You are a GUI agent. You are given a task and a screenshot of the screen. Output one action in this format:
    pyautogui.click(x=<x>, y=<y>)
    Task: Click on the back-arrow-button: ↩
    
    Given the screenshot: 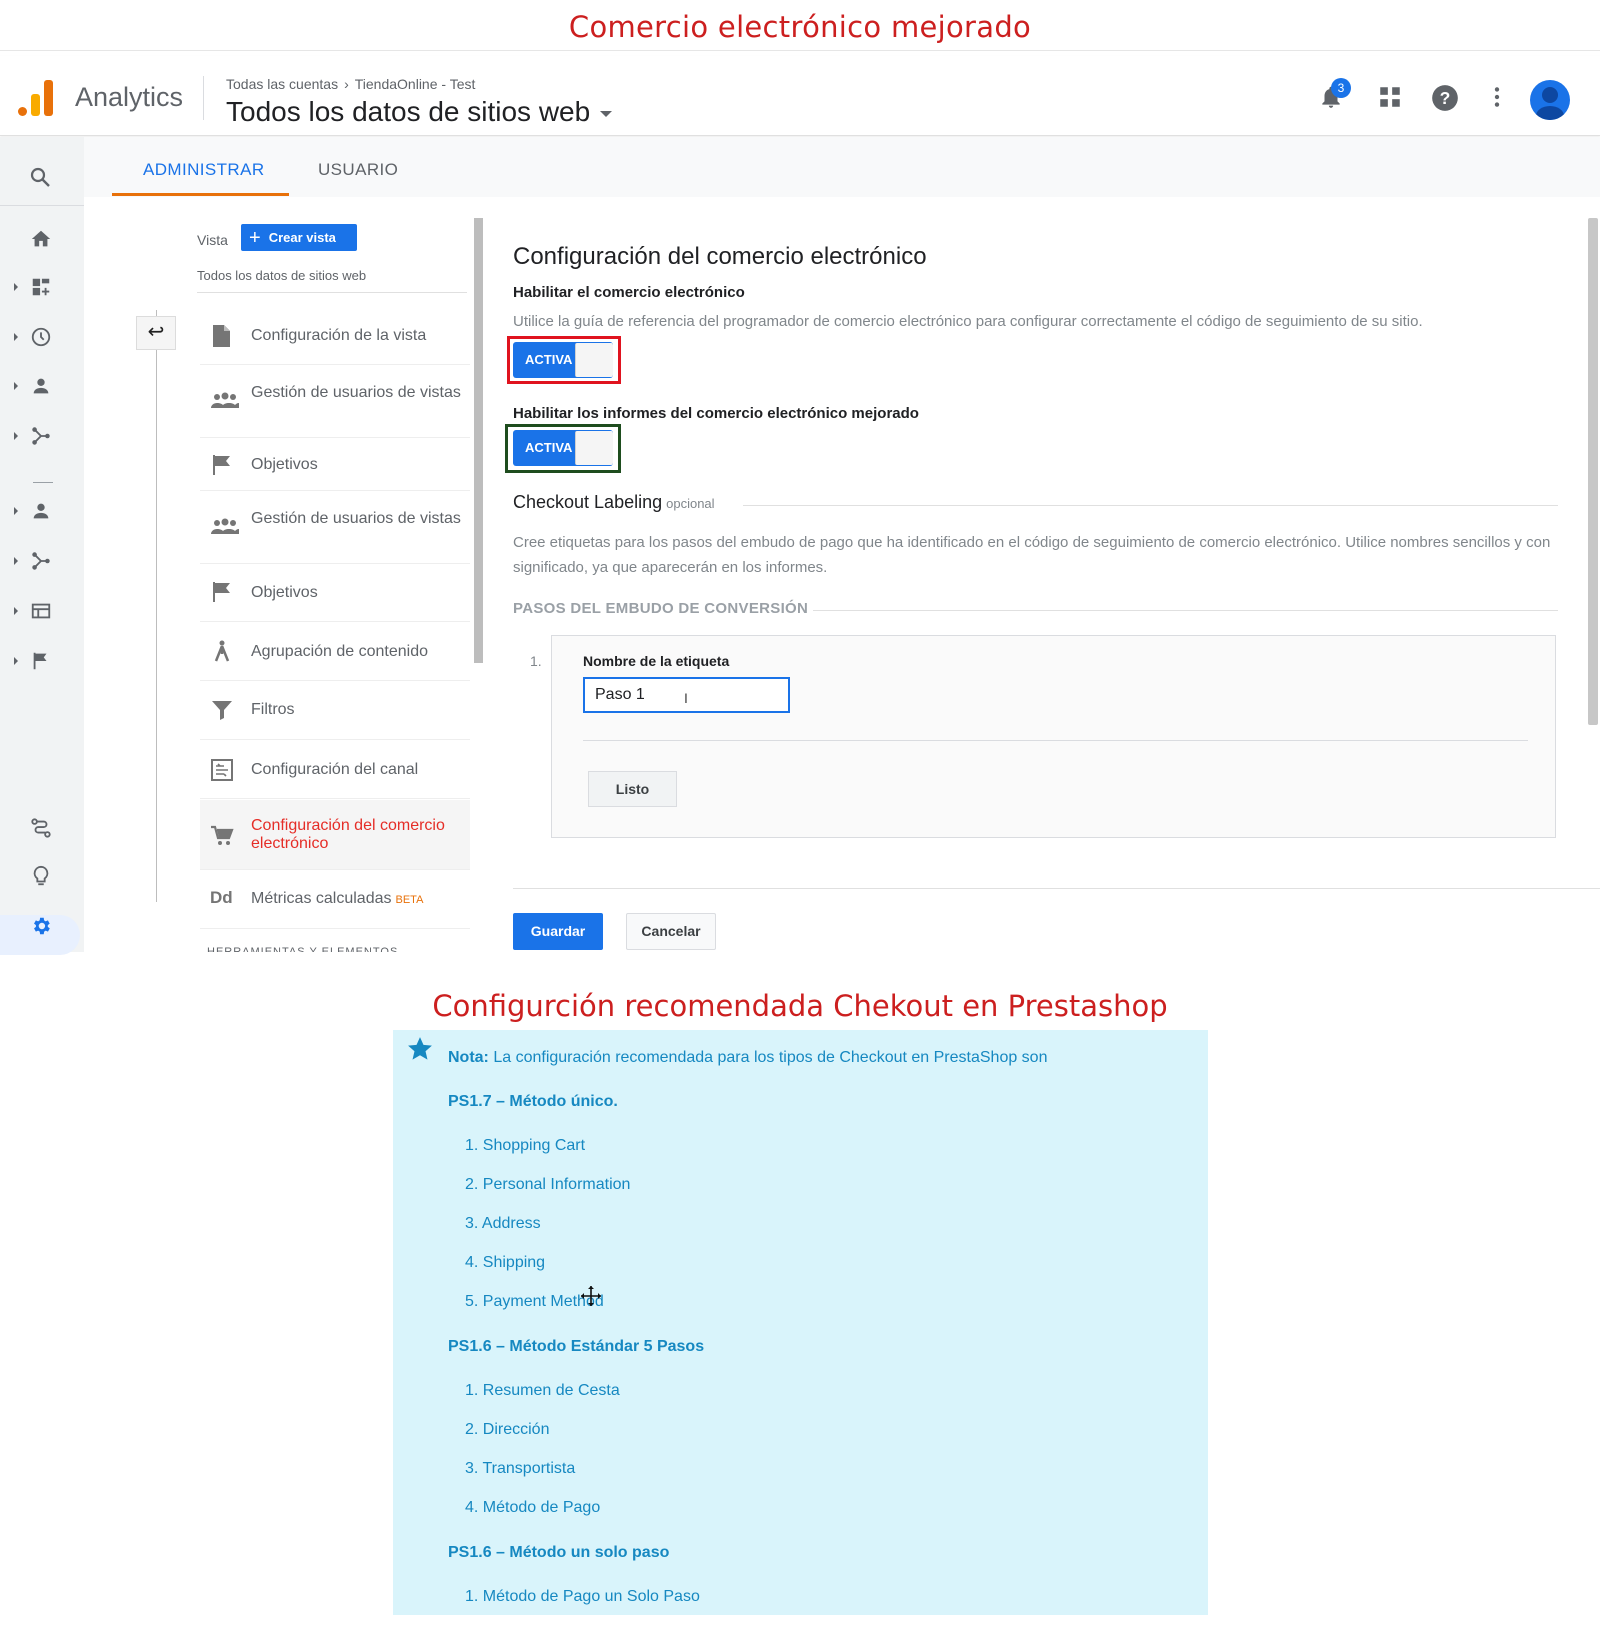 What is the action you would take?
    pyautogui.click(x=156, y=333)
    